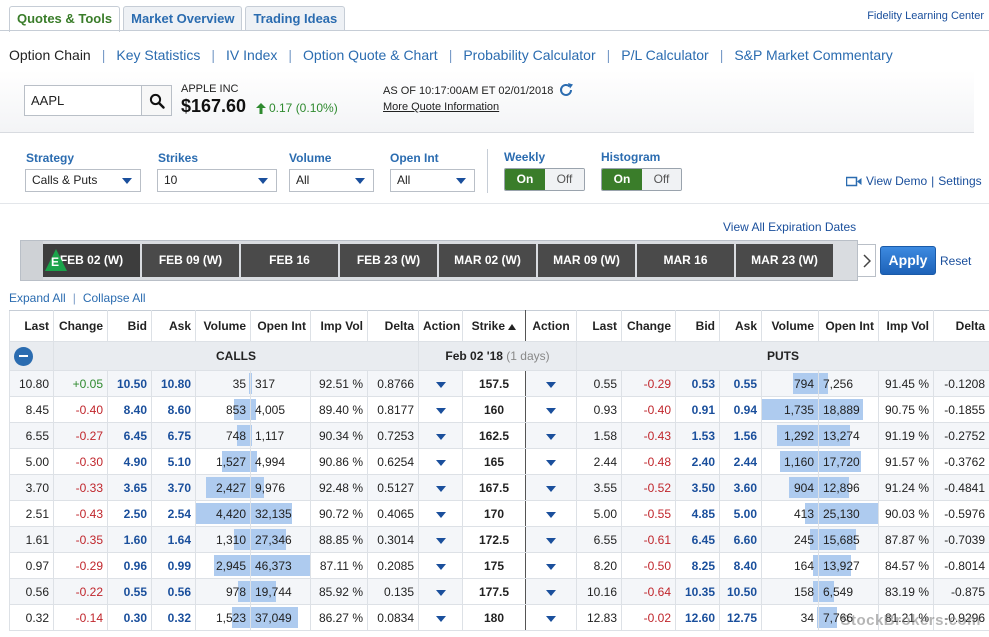  Describe the element at coordinates (896, 181) in the screenshot. I see `view-demo-link: View Demo` at that location.